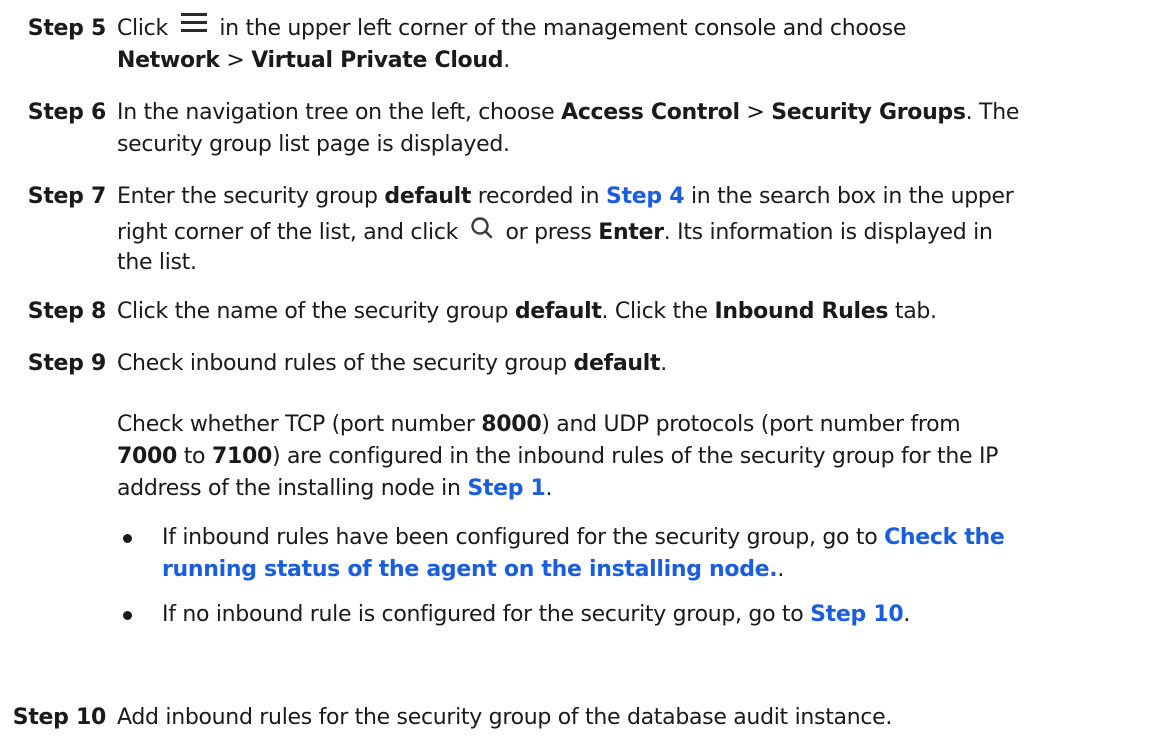  Describe the element at coordinates (868, 112) in the screenshot. I see `menu-path-security-groups: Security Groups` at that location.